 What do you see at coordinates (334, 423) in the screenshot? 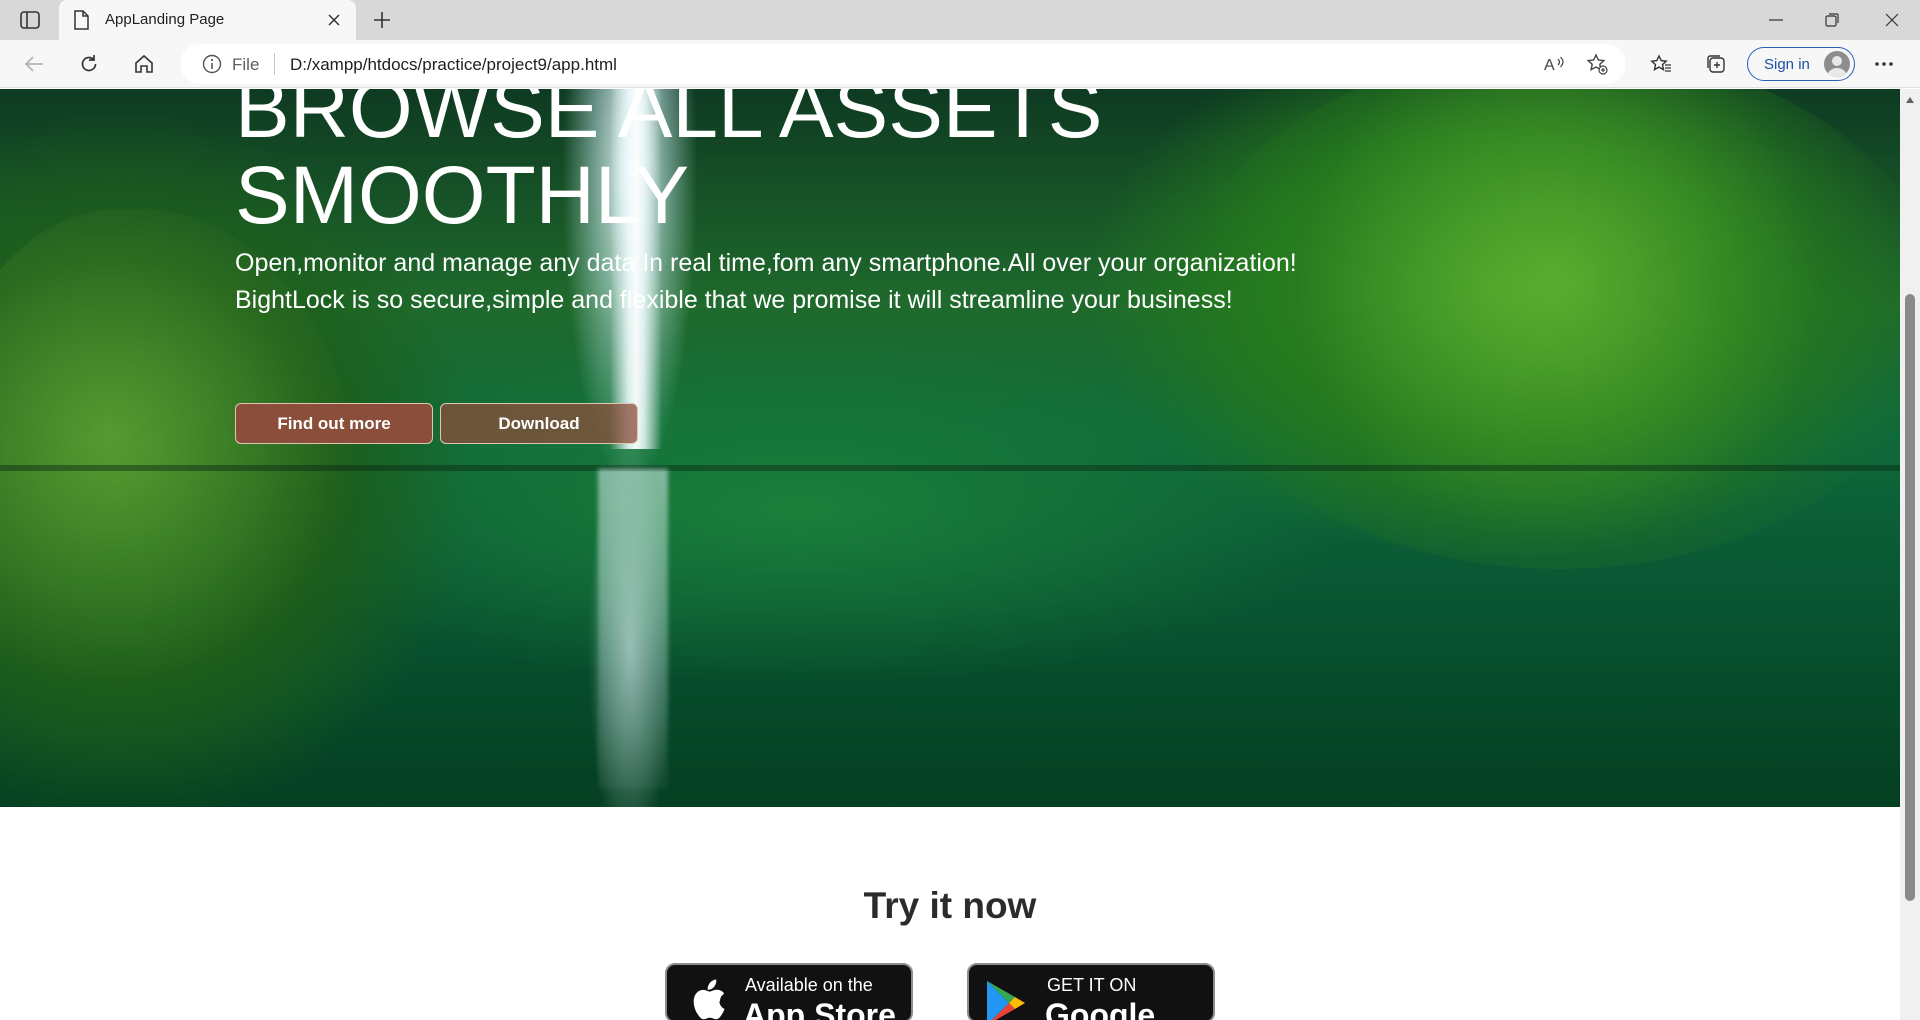
I see `find-out-more-button: Find out more` at bounding box center [334, 423].